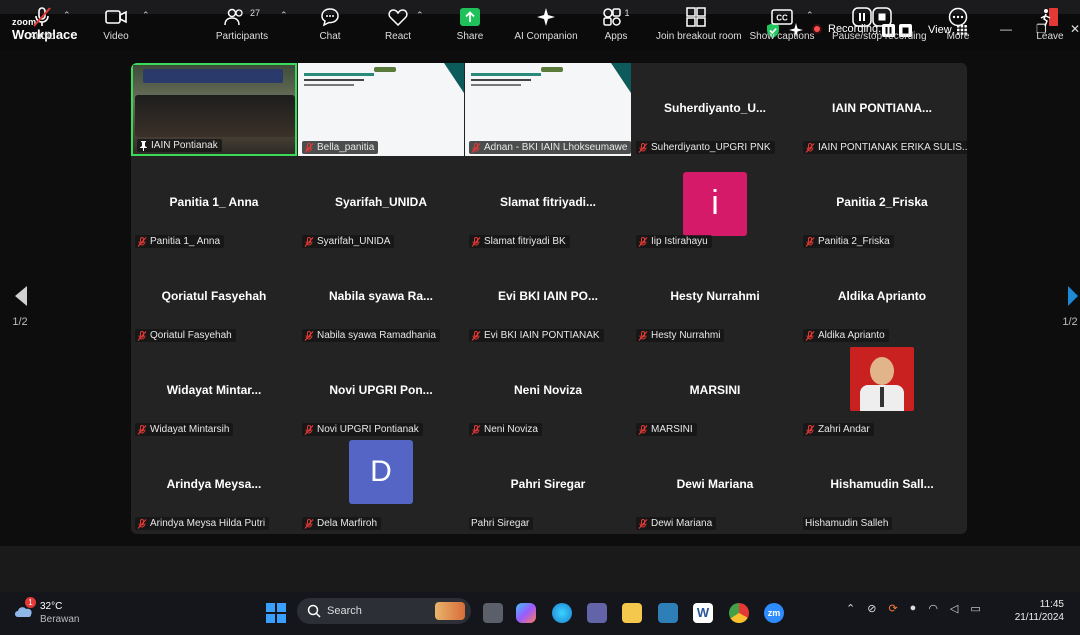  I want to click on participant-tile: Widayat Mintar... Widayat Mintarsih, so click(214, 391).